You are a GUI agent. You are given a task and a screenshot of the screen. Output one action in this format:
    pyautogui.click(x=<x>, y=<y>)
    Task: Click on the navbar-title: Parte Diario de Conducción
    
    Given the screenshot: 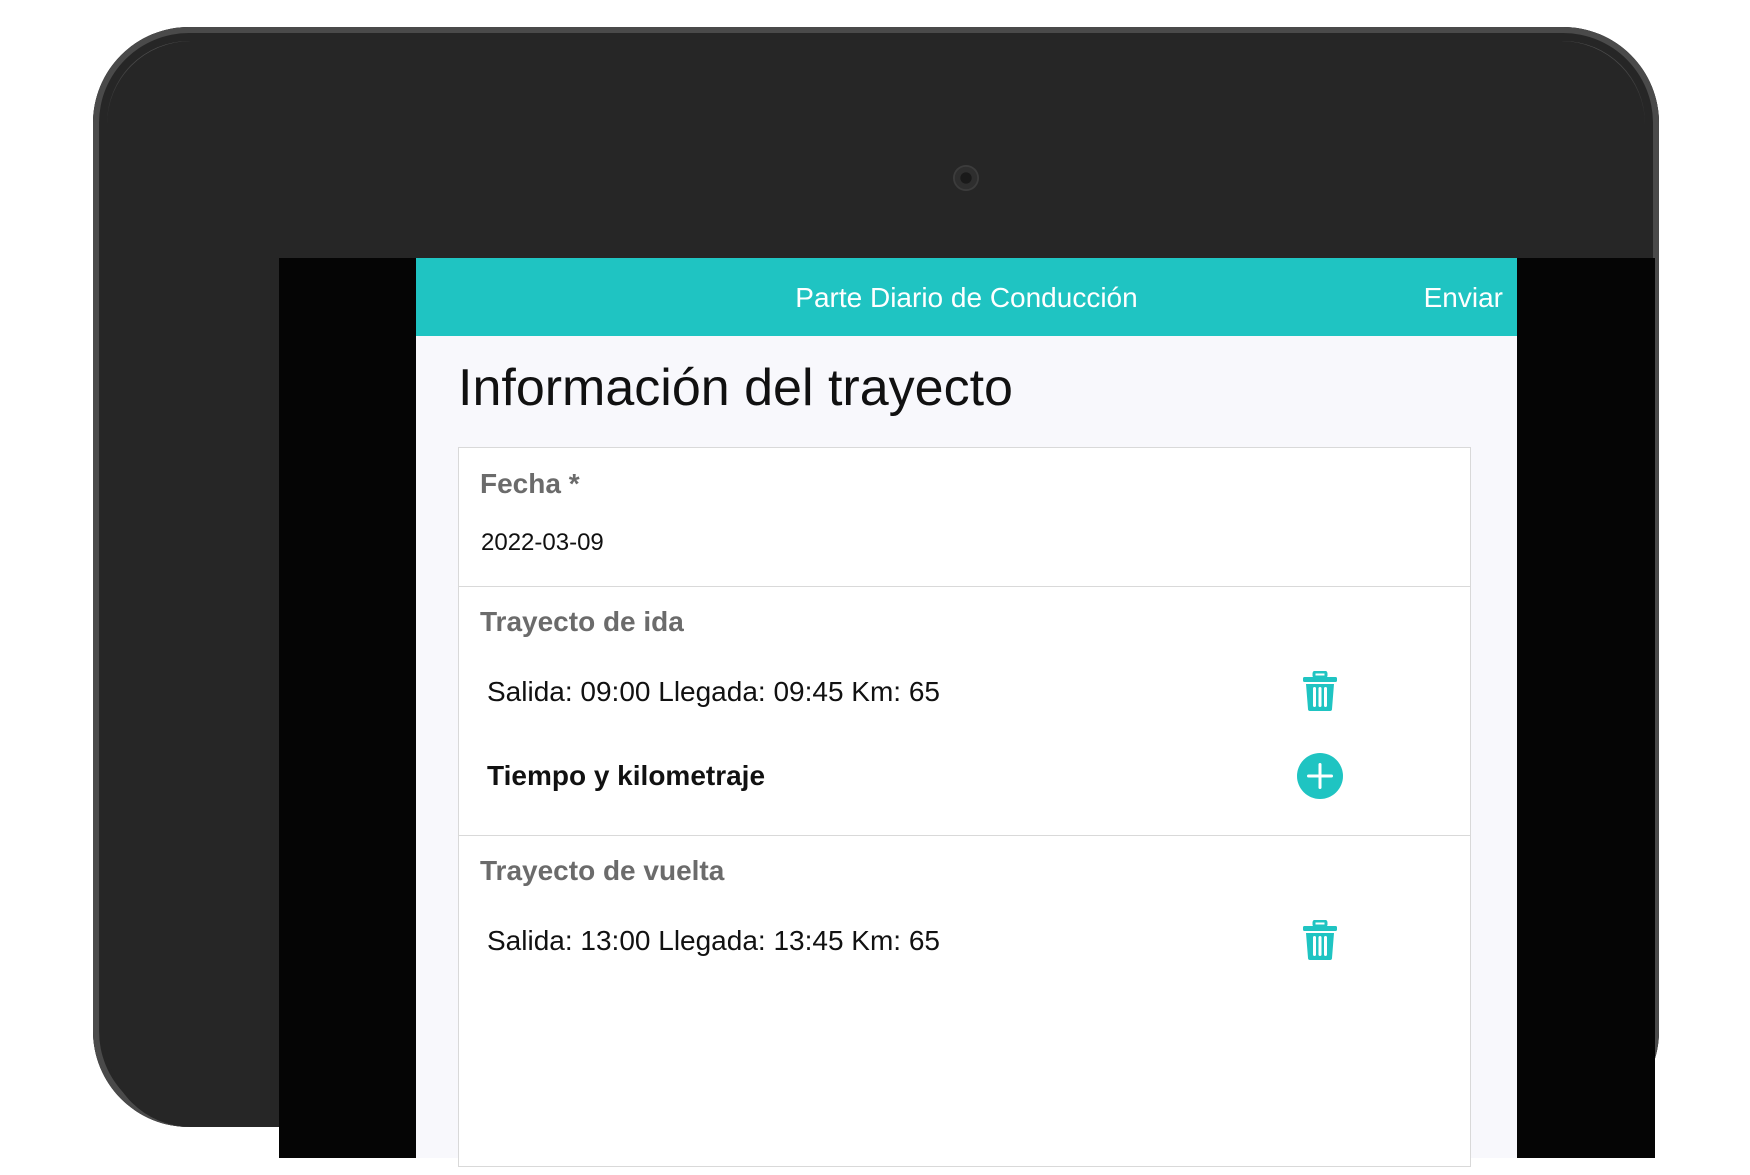 What is the action you would take?
    pyautogui.click(x=966, y=297)
    